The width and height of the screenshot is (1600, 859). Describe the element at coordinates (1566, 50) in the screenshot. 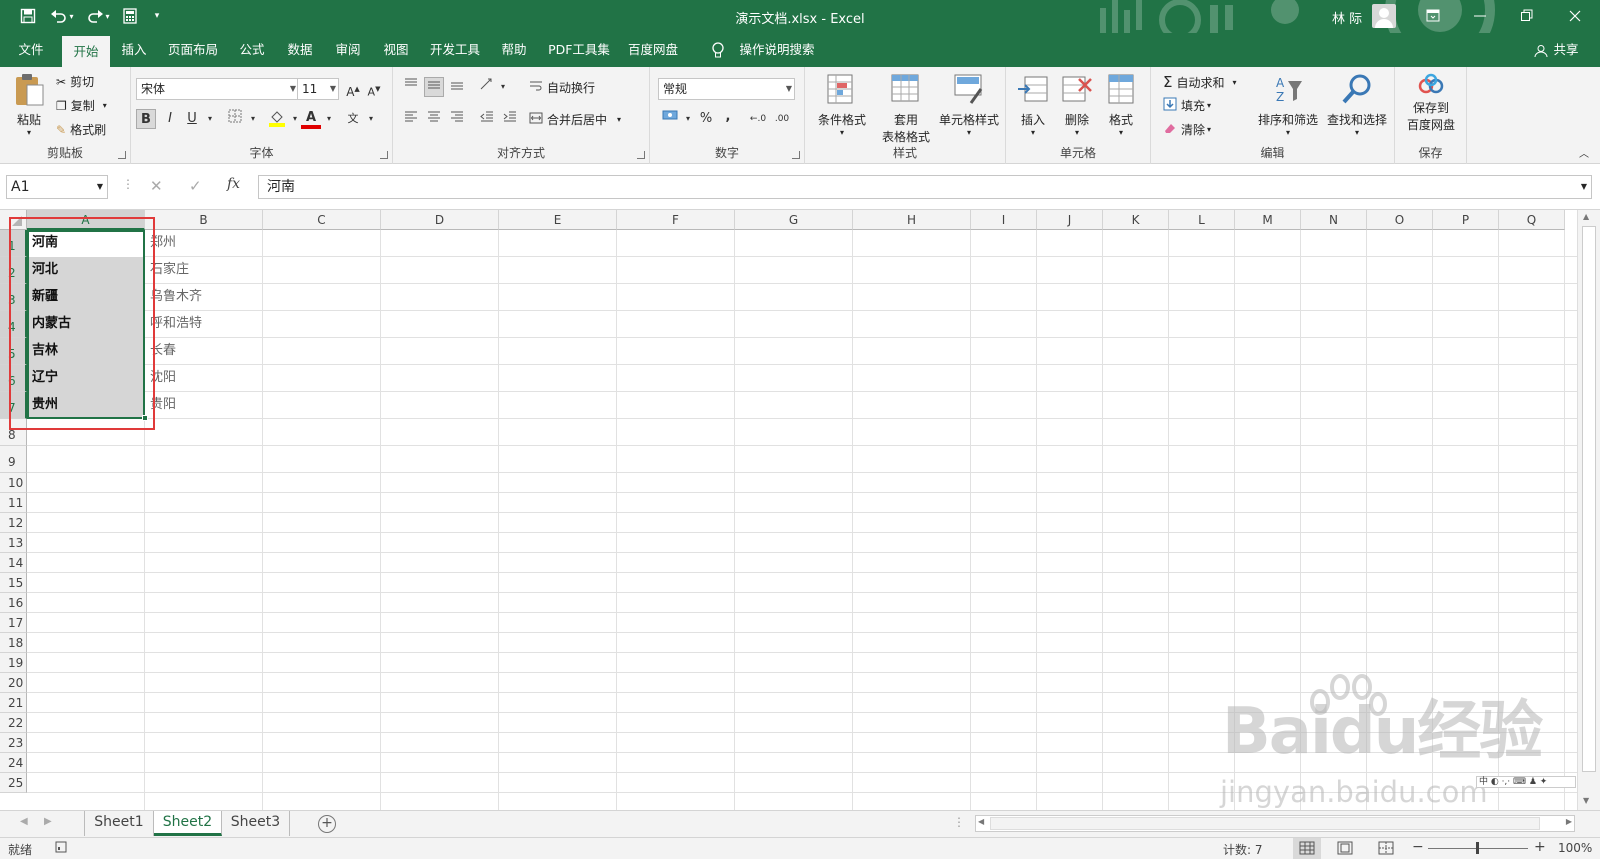

I see `share-button: 共享` at that location.